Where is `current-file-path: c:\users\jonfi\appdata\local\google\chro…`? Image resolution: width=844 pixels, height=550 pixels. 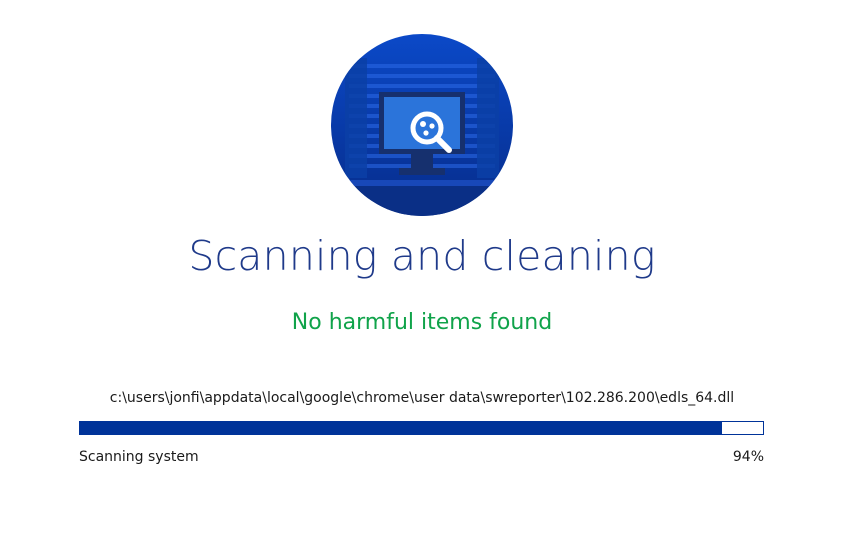
current-file-path: c:\users\jonfi\appdata\local\google\chro… is located at coordinates (422, 398).